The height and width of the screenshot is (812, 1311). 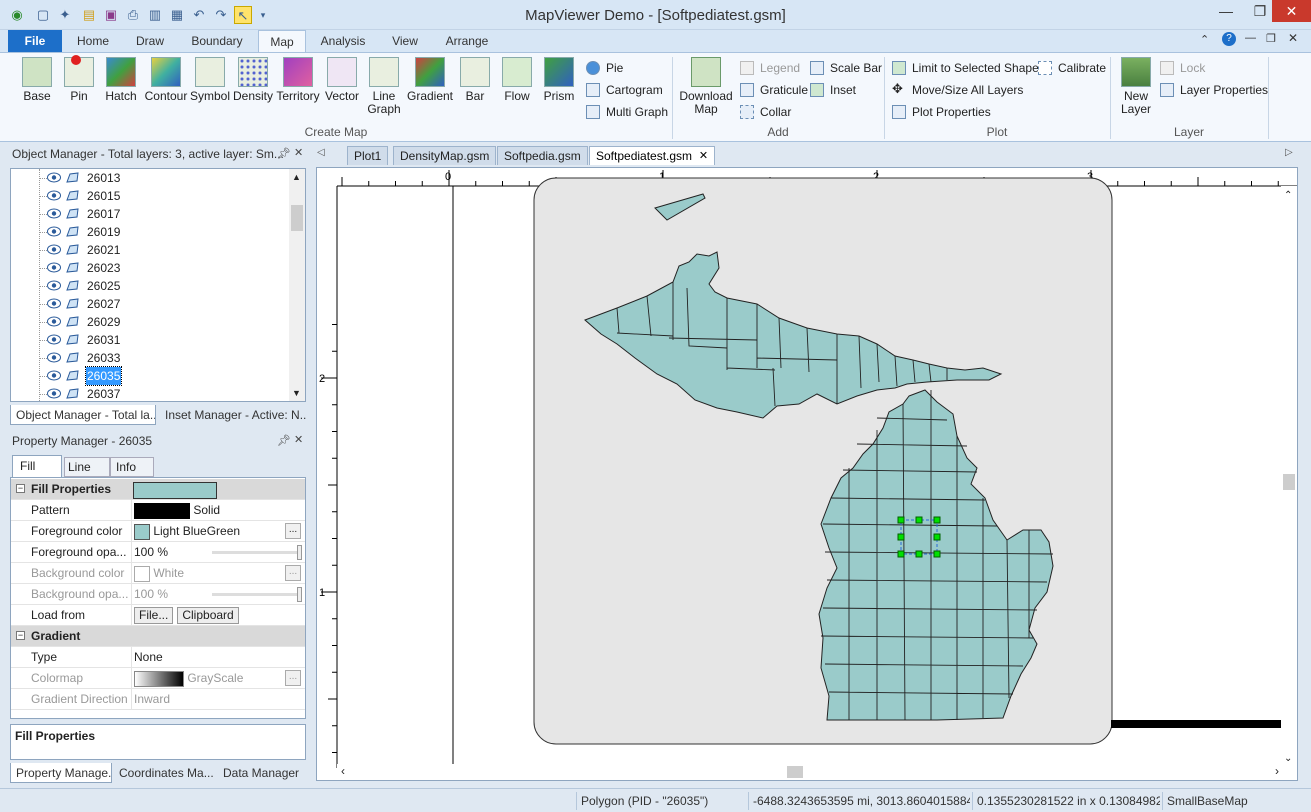 What do you see at coordinates (627, 112) in the screenshot?
I see `multi-graph-map-button: Multi Graph` at bounding box center [627, 112].